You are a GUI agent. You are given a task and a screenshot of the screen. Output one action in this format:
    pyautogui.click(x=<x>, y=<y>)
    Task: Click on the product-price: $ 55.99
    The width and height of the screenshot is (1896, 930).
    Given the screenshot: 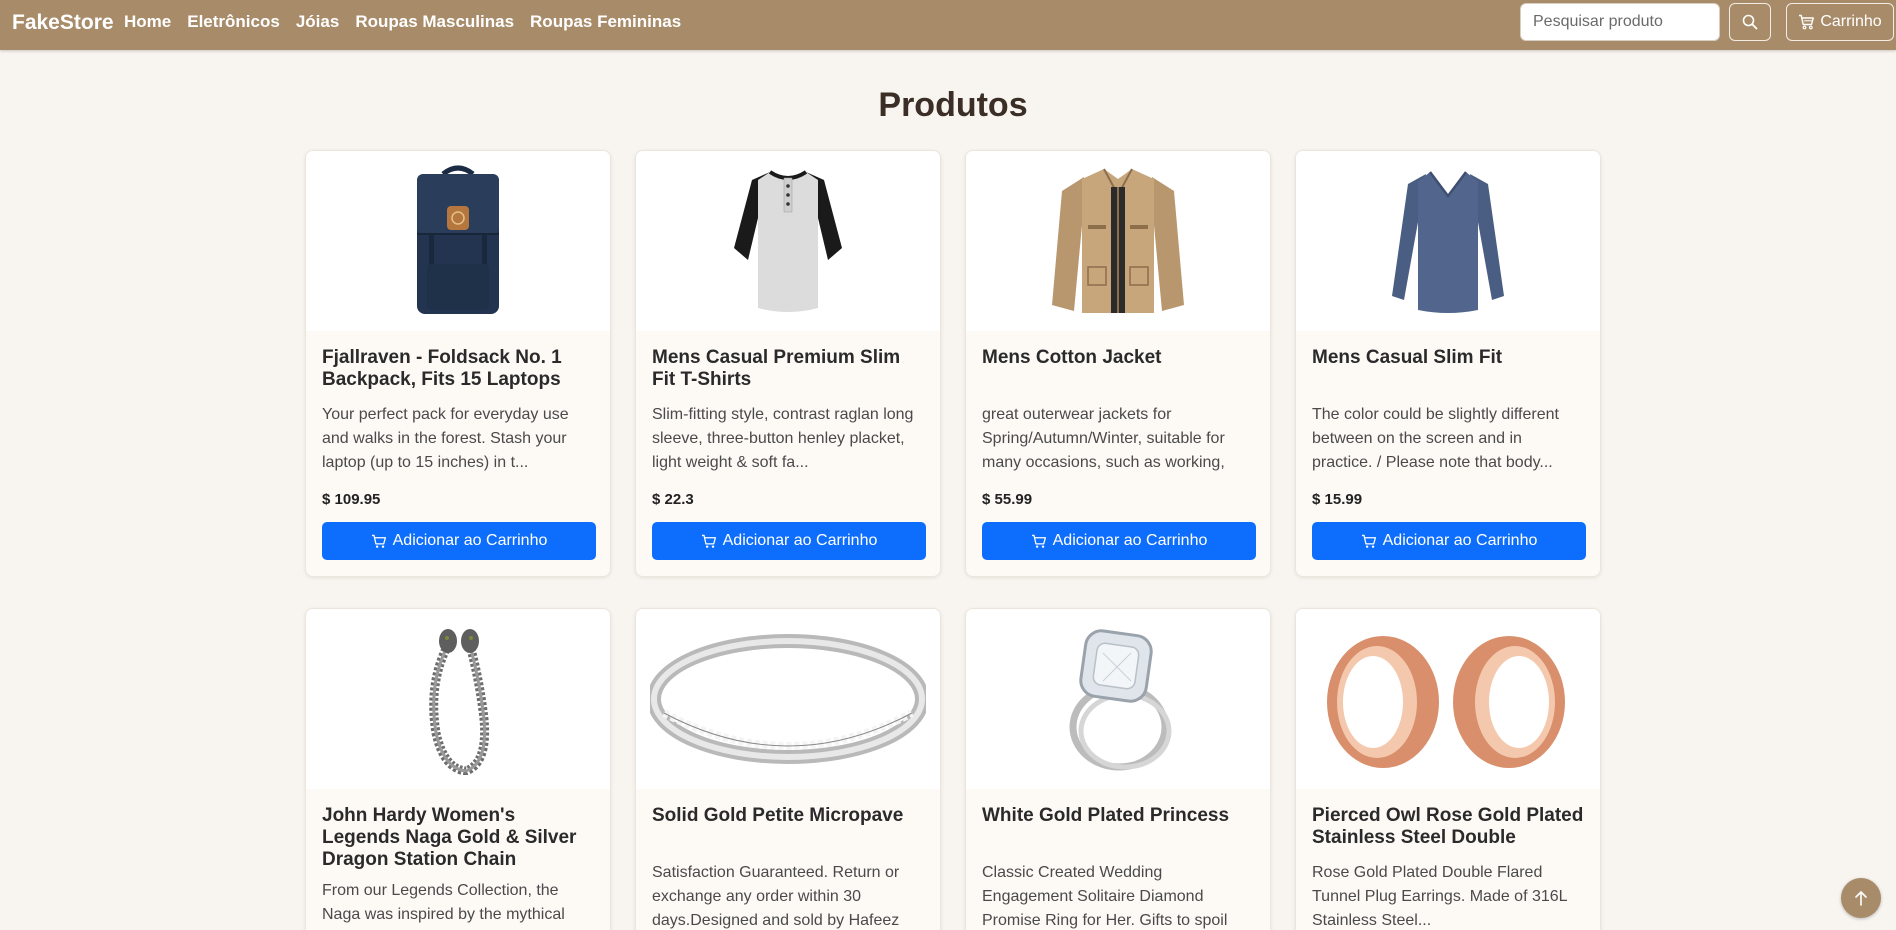 What is the action you would take?
    pyautogui.click(x=1007, y=499)
    